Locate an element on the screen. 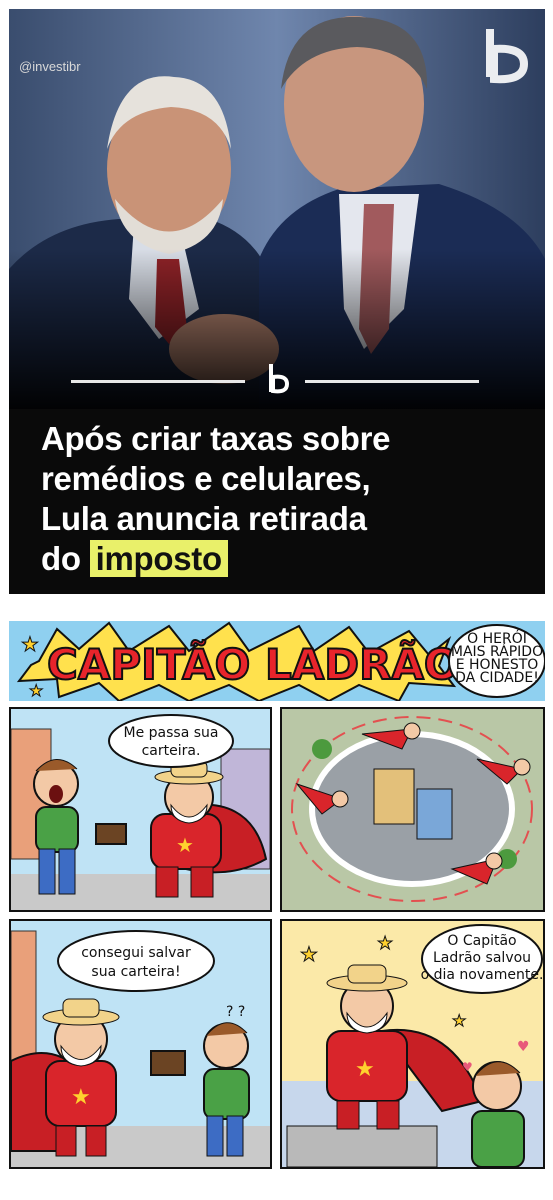 This screenshot has height=1200, width=553. panel-4-bubble-line-2: Ladrão salvou is located at coordinates (482, 958).